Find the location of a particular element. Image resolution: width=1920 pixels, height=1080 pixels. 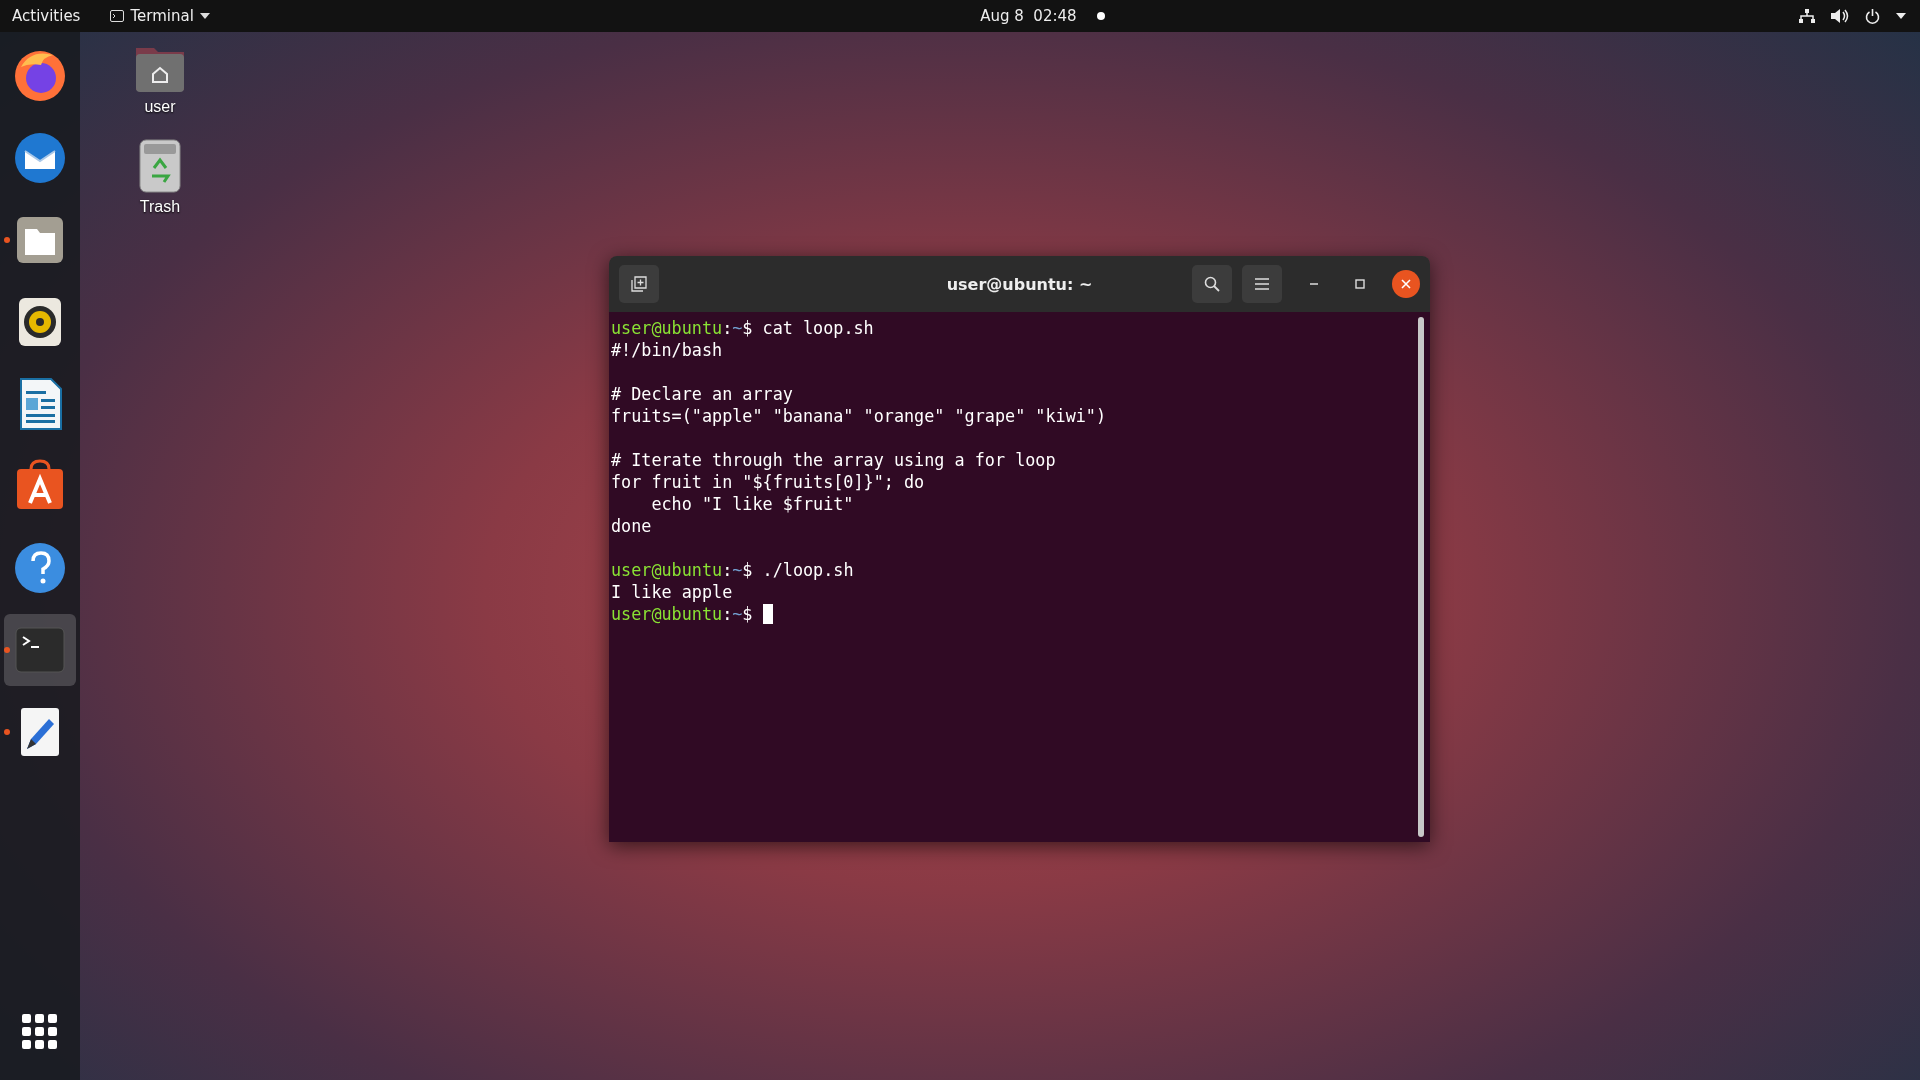

network-icon is located at coordinates (1807, 16).